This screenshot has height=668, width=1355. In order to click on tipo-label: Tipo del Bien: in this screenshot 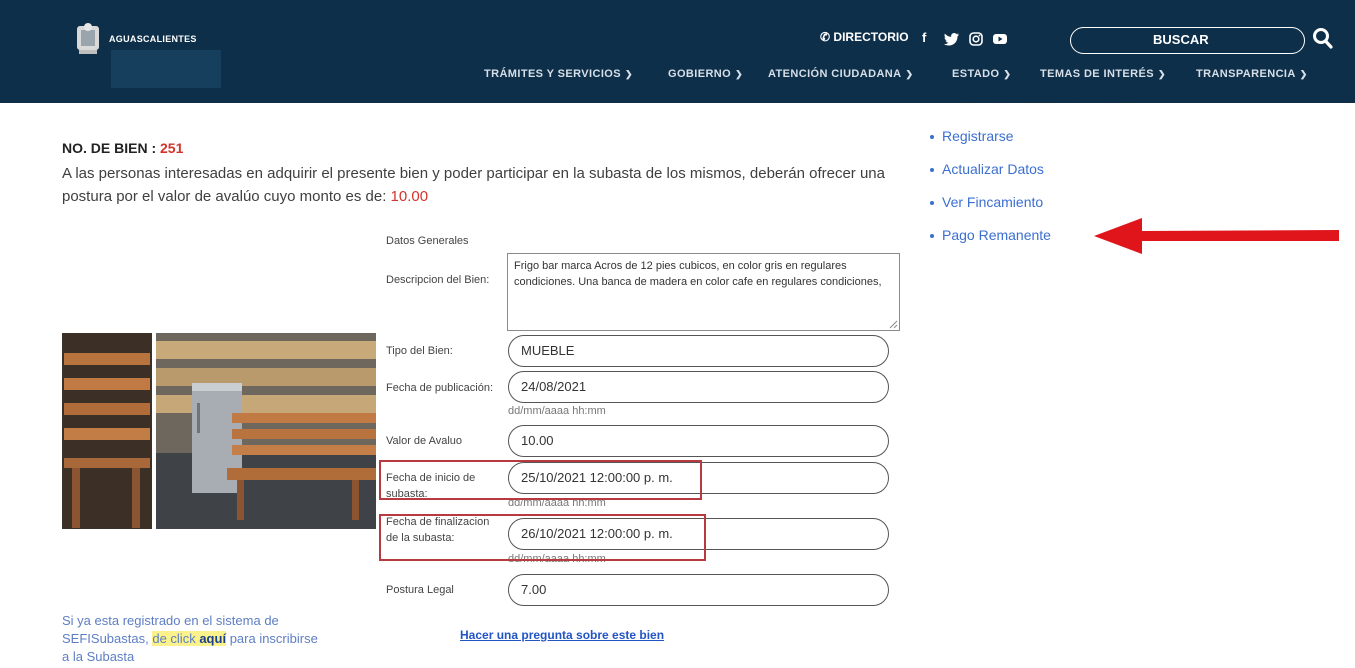, I will do `click(419, 351)`.